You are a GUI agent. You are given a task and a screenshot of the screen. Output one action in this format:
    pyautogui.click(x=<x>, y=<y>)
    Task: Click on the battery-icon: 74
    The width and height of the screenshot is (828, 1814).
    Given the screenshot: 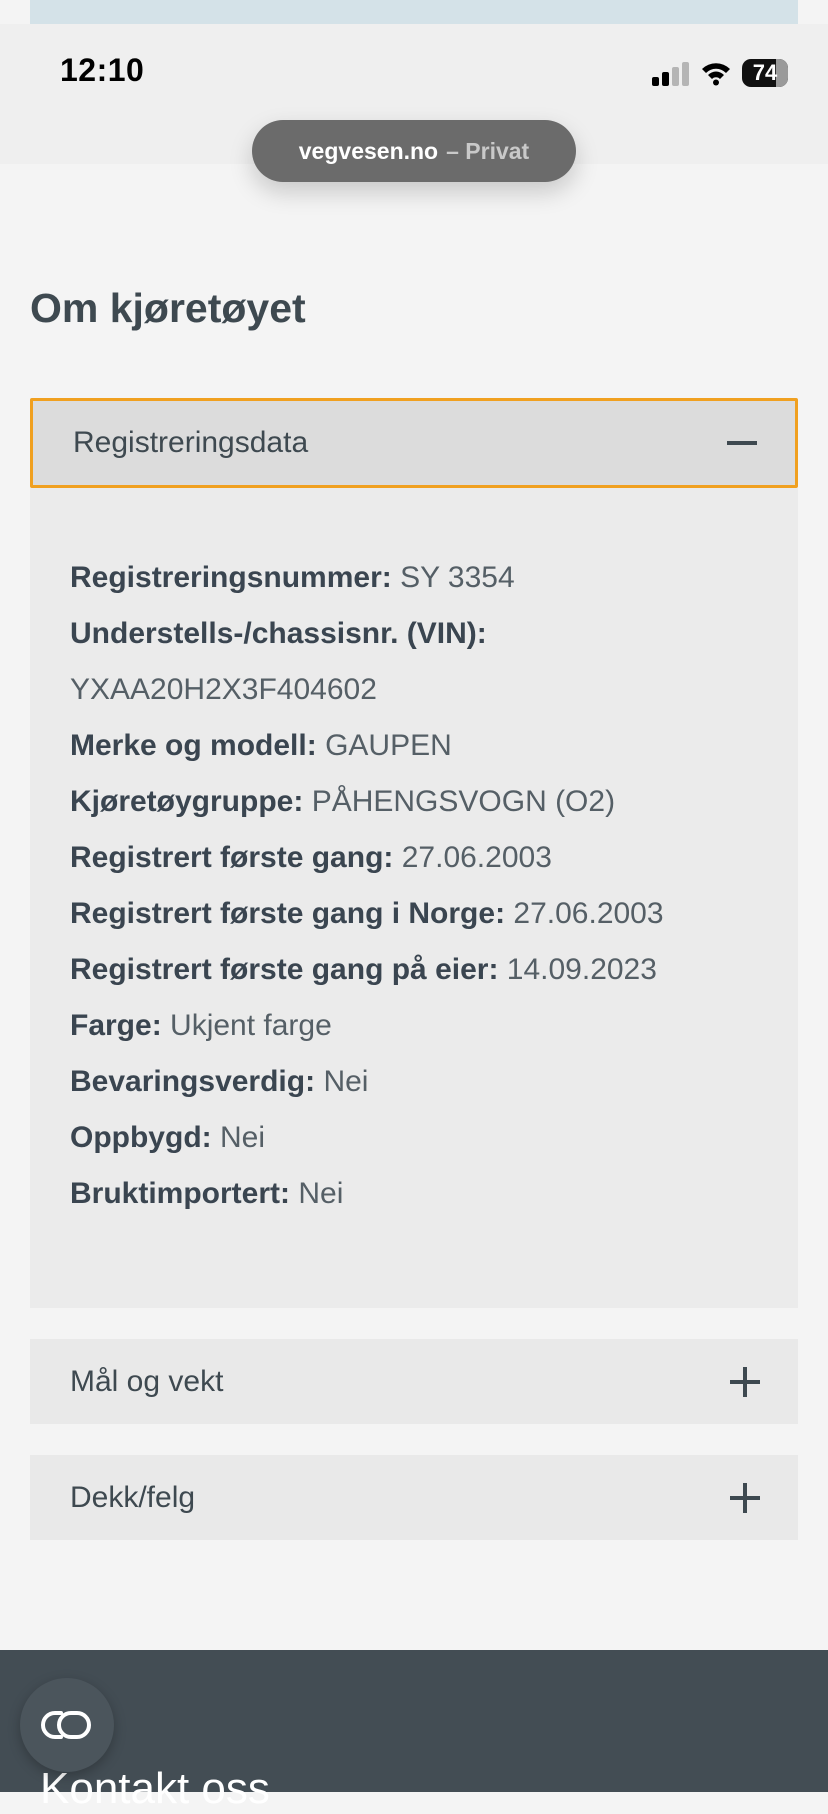 What is the action you would take?
    pyautogui.click(x=765, y=73)
    